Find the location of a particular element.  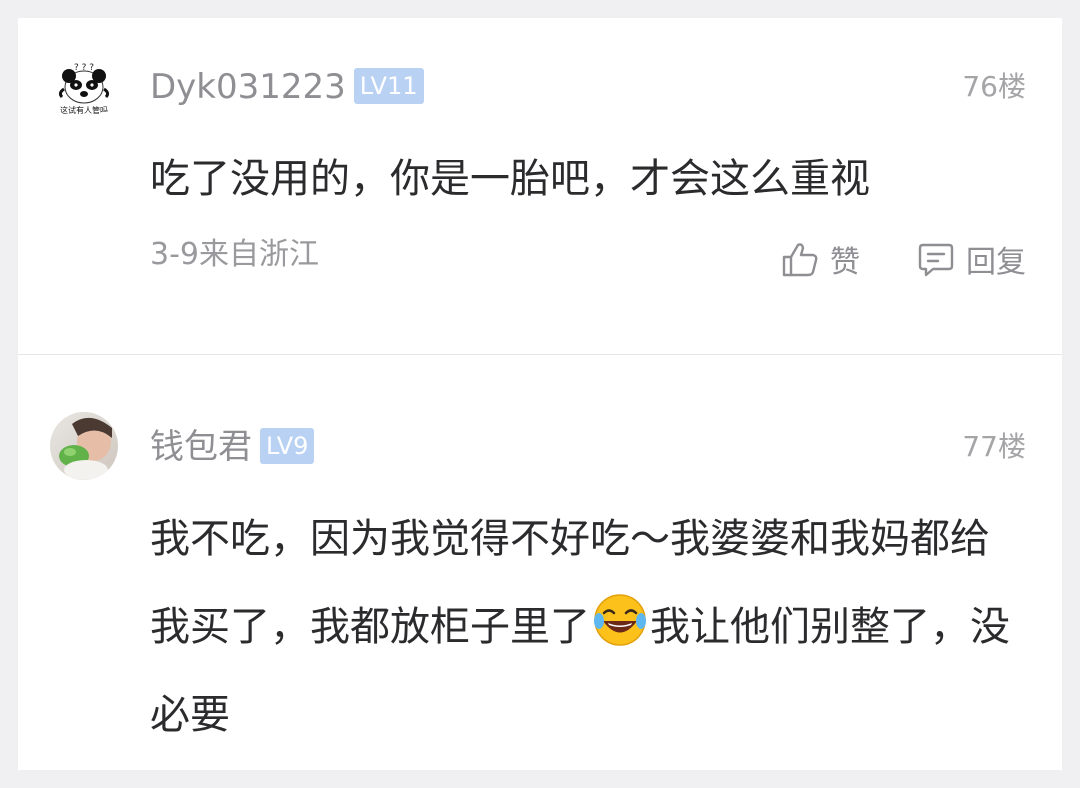

level-badge: LV11 is located at coordinates (388, 86).